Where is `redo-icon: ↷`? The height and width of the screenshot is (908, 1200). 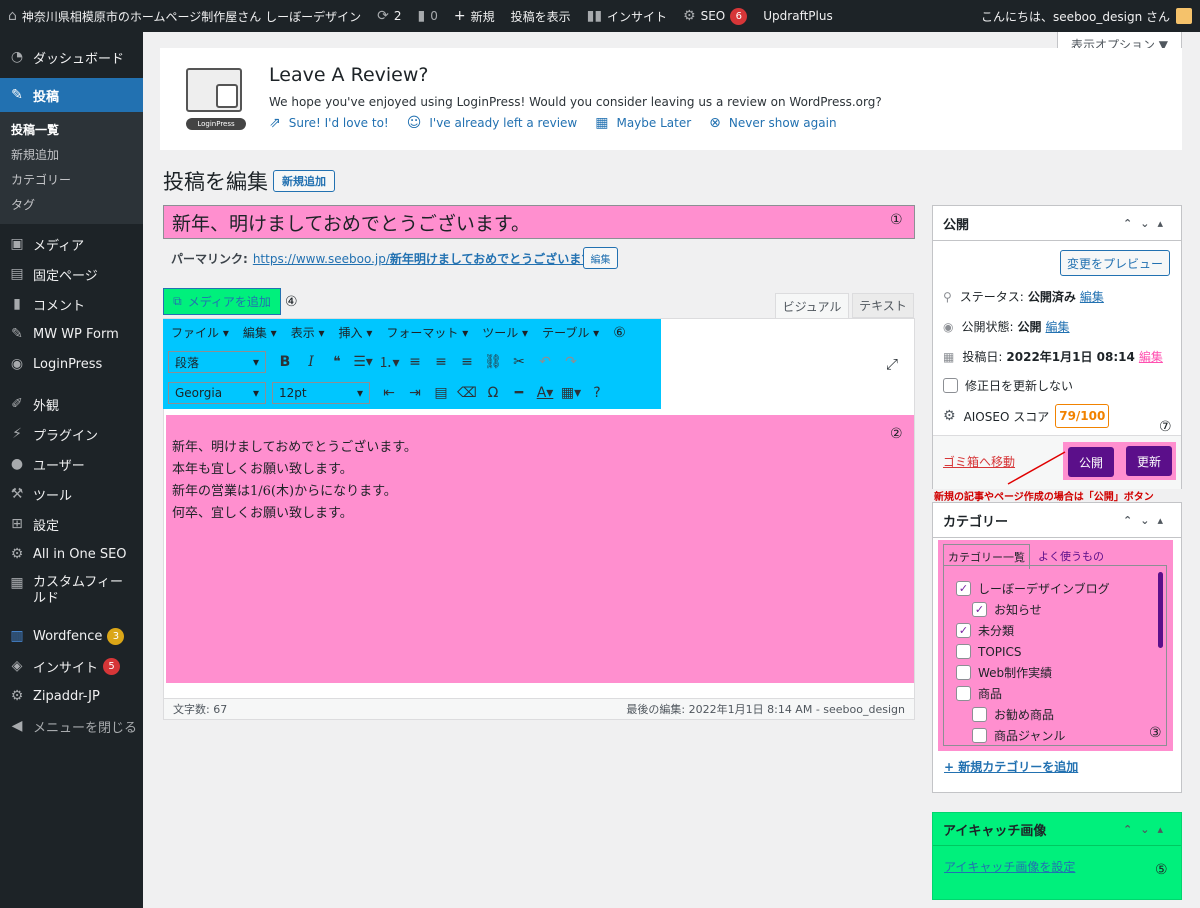
redo-icon: ↷ is located at coordinates (571, 362).